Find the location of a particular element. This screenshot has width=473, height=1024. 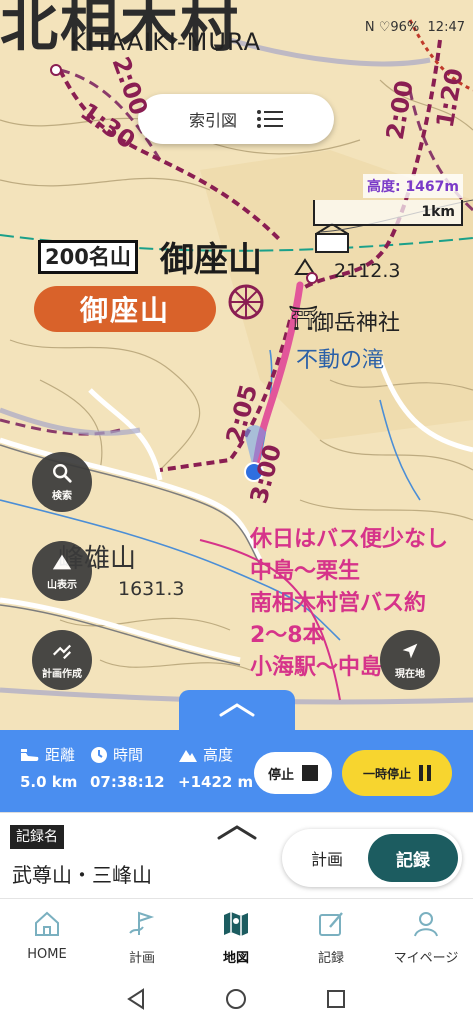

stop-button: 停止 is located at coordinates (293, 773).